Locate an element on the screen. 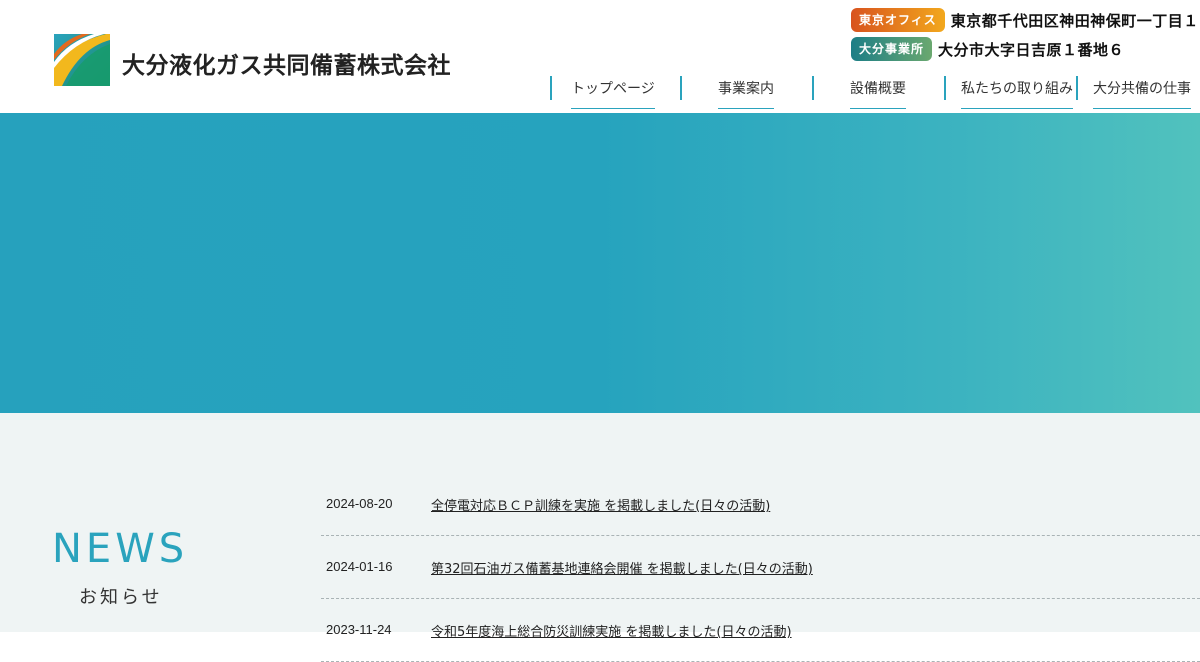 The height and width of the screenshot is (662, 1200). nav-item-label: 事業案内 is located at coordinates (746, 93).